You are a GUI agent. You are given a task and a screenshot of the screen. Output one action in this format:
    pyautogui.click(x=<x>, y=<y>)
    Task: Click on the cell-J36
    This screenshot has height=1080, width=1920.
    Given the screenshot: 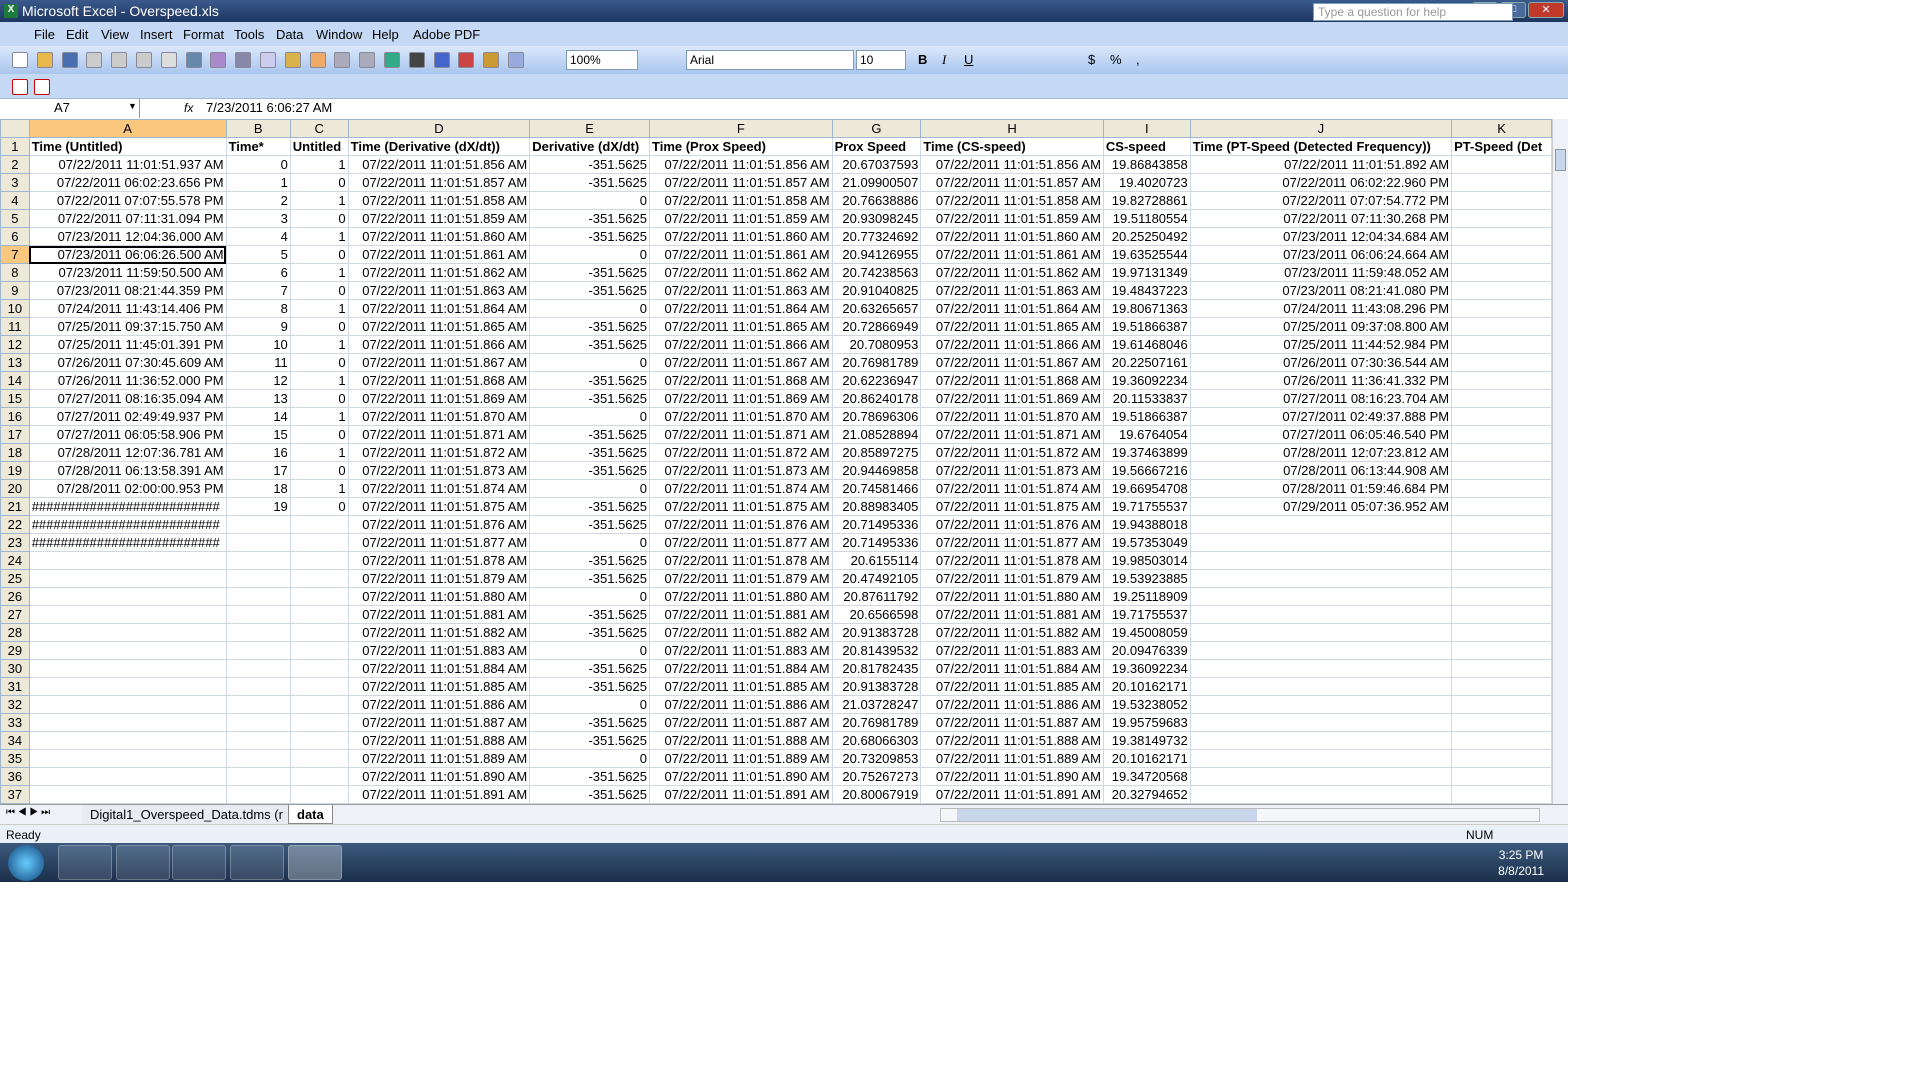 What is the action you would take?
    pyautogui.click(x=1321, y=776)
    